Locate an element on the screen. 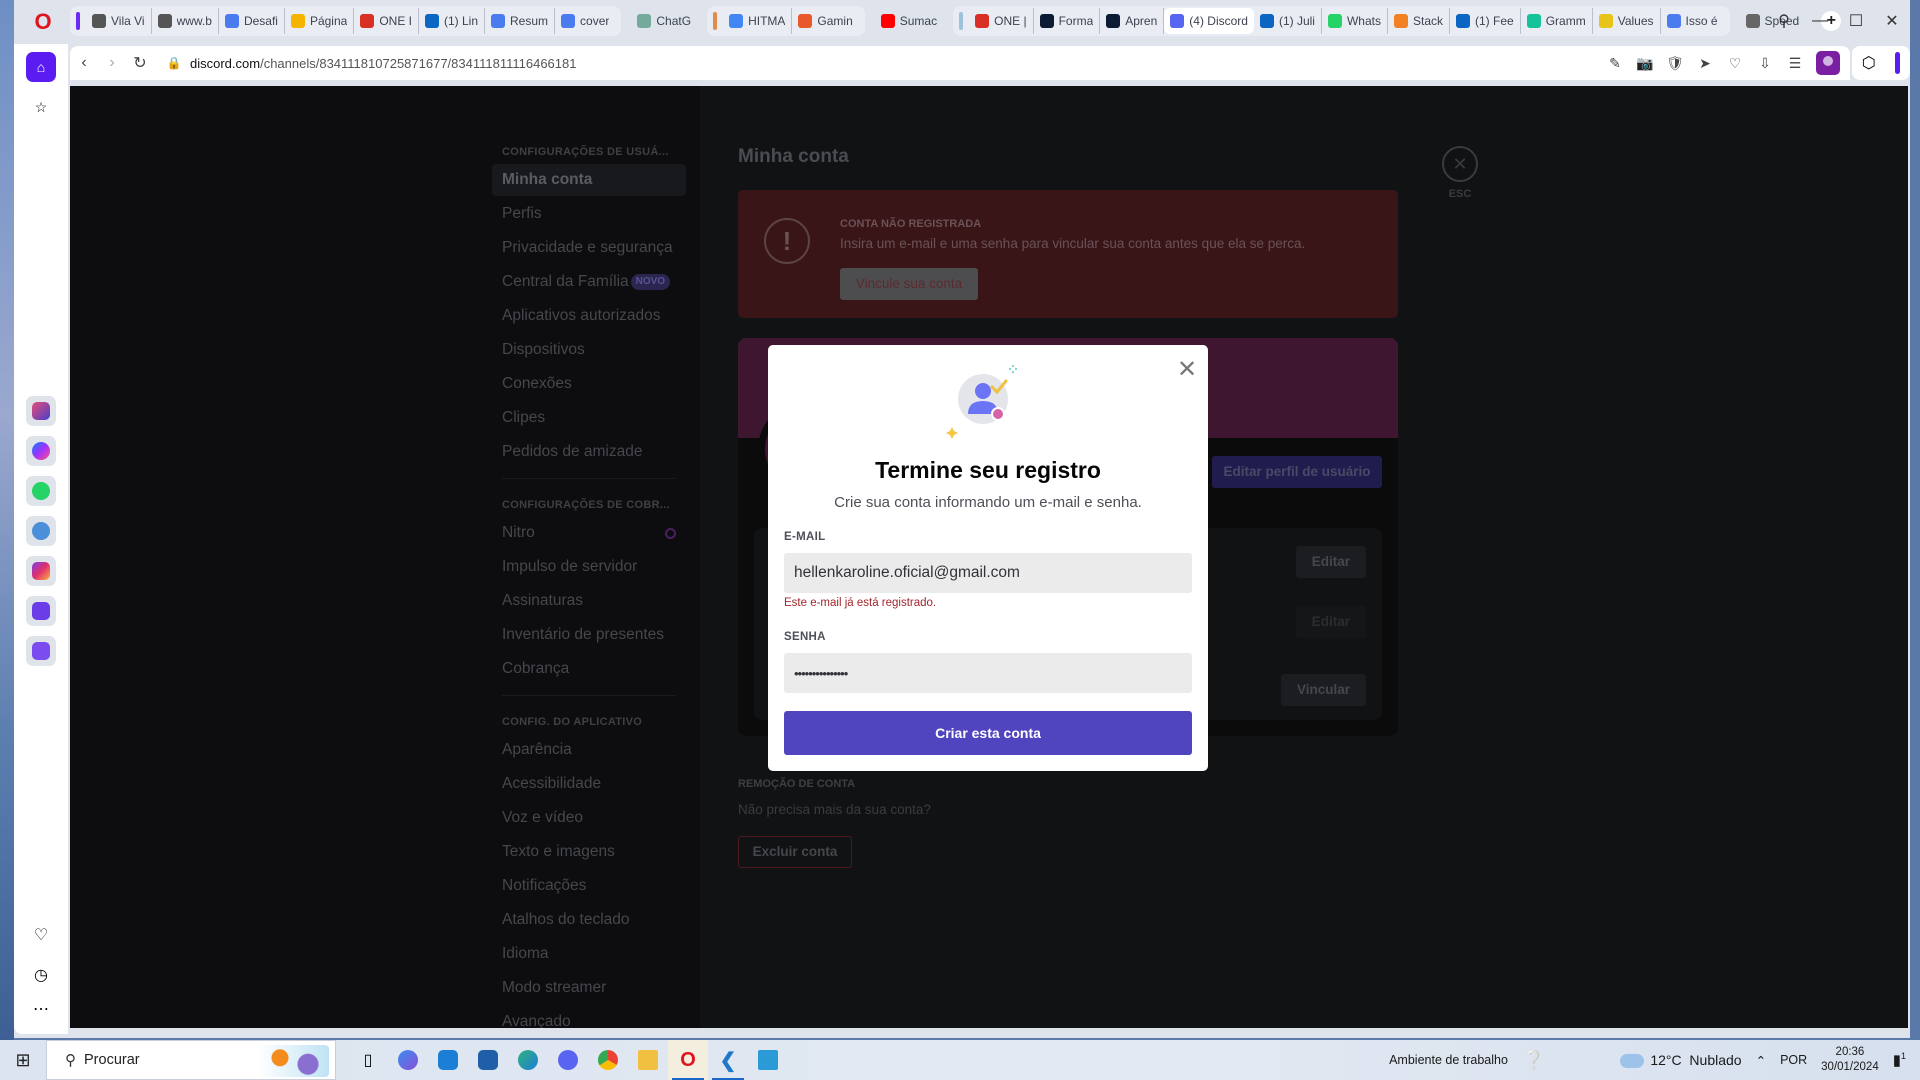 This screenshot has width=1920, height=1080. browser-tab: (1) Fee is located at coordinates (1485, 21).